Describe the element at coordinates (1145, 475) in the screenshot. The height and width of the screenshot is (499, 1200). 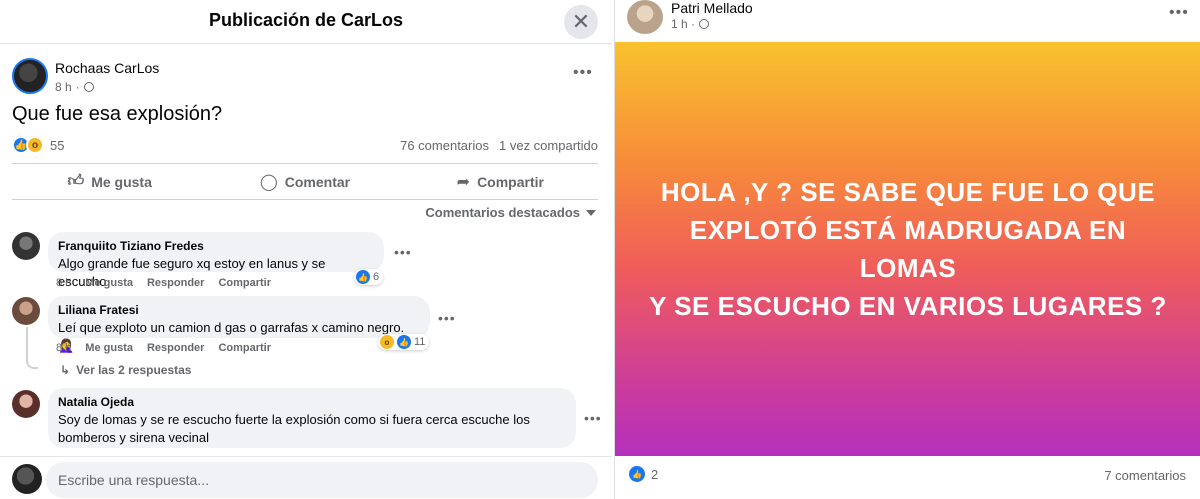
I see `feed-post-comment-count: 7 comentarios` at that location.